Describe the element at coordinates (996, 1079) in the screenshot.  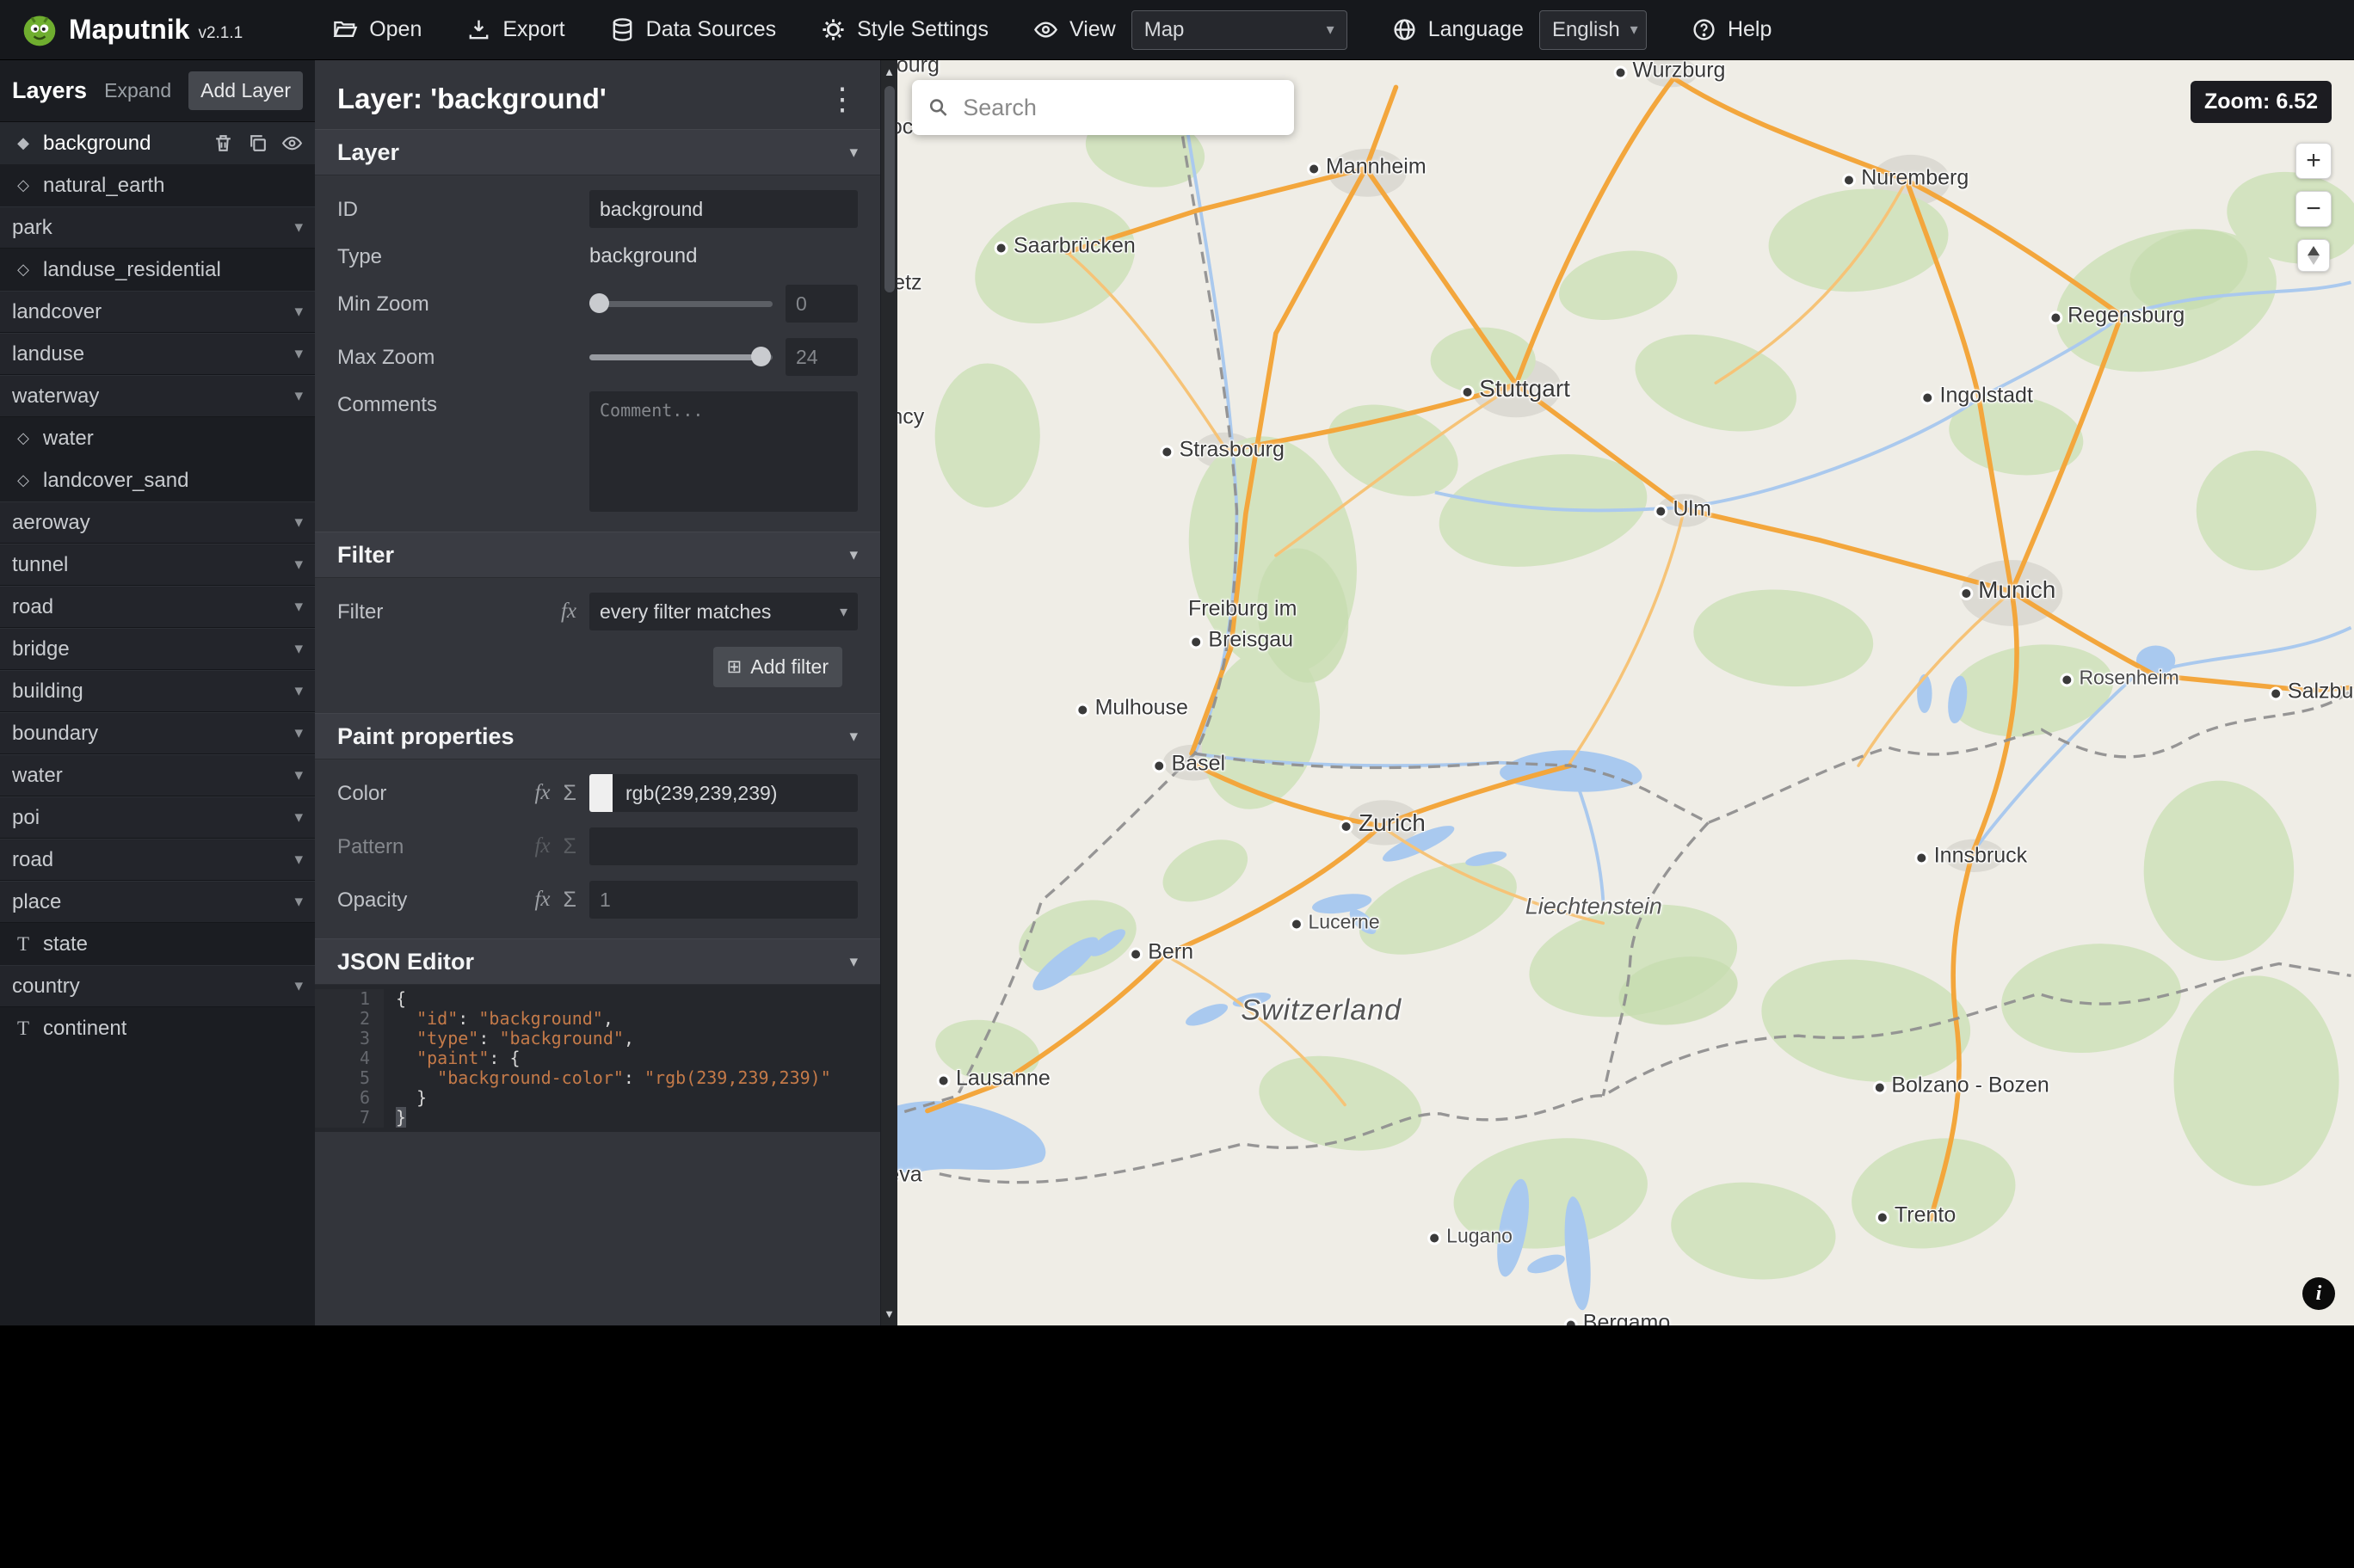
I see `map-label: Lausanne` at that location.